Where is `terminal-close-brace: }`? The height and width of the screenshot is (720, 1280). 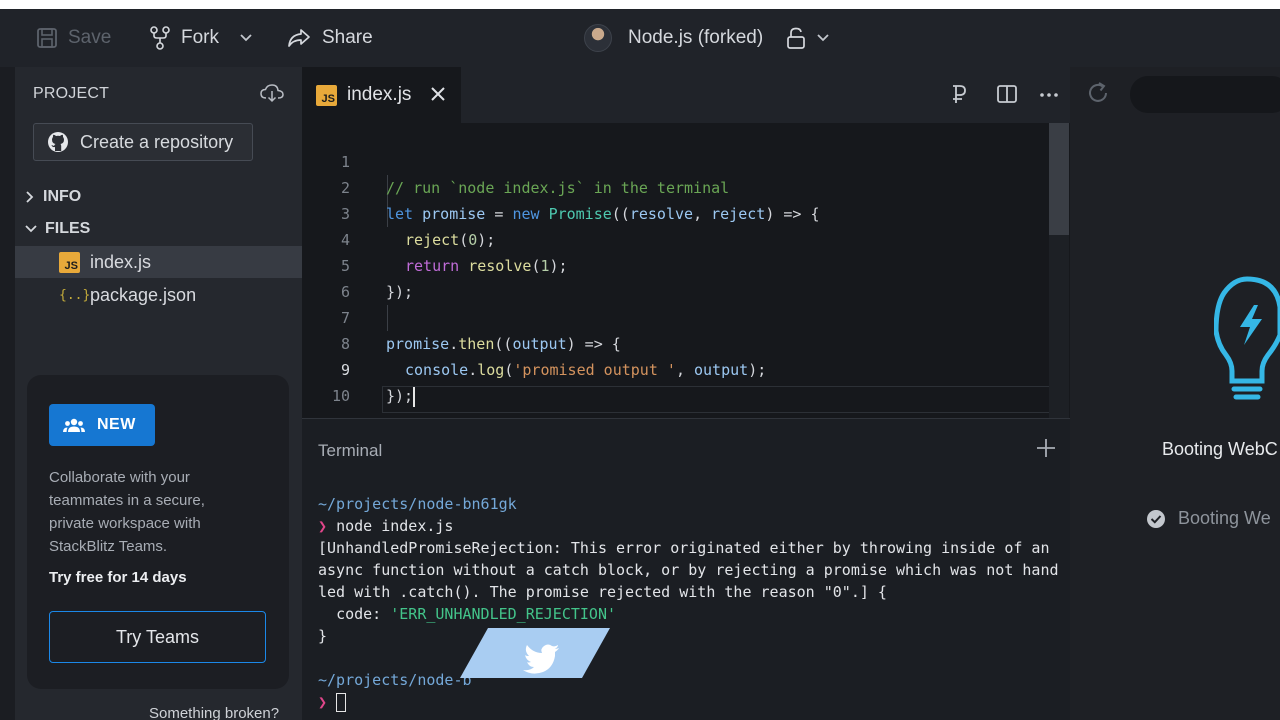
terminal-close-brace: } is located at coordinates (323, 636).